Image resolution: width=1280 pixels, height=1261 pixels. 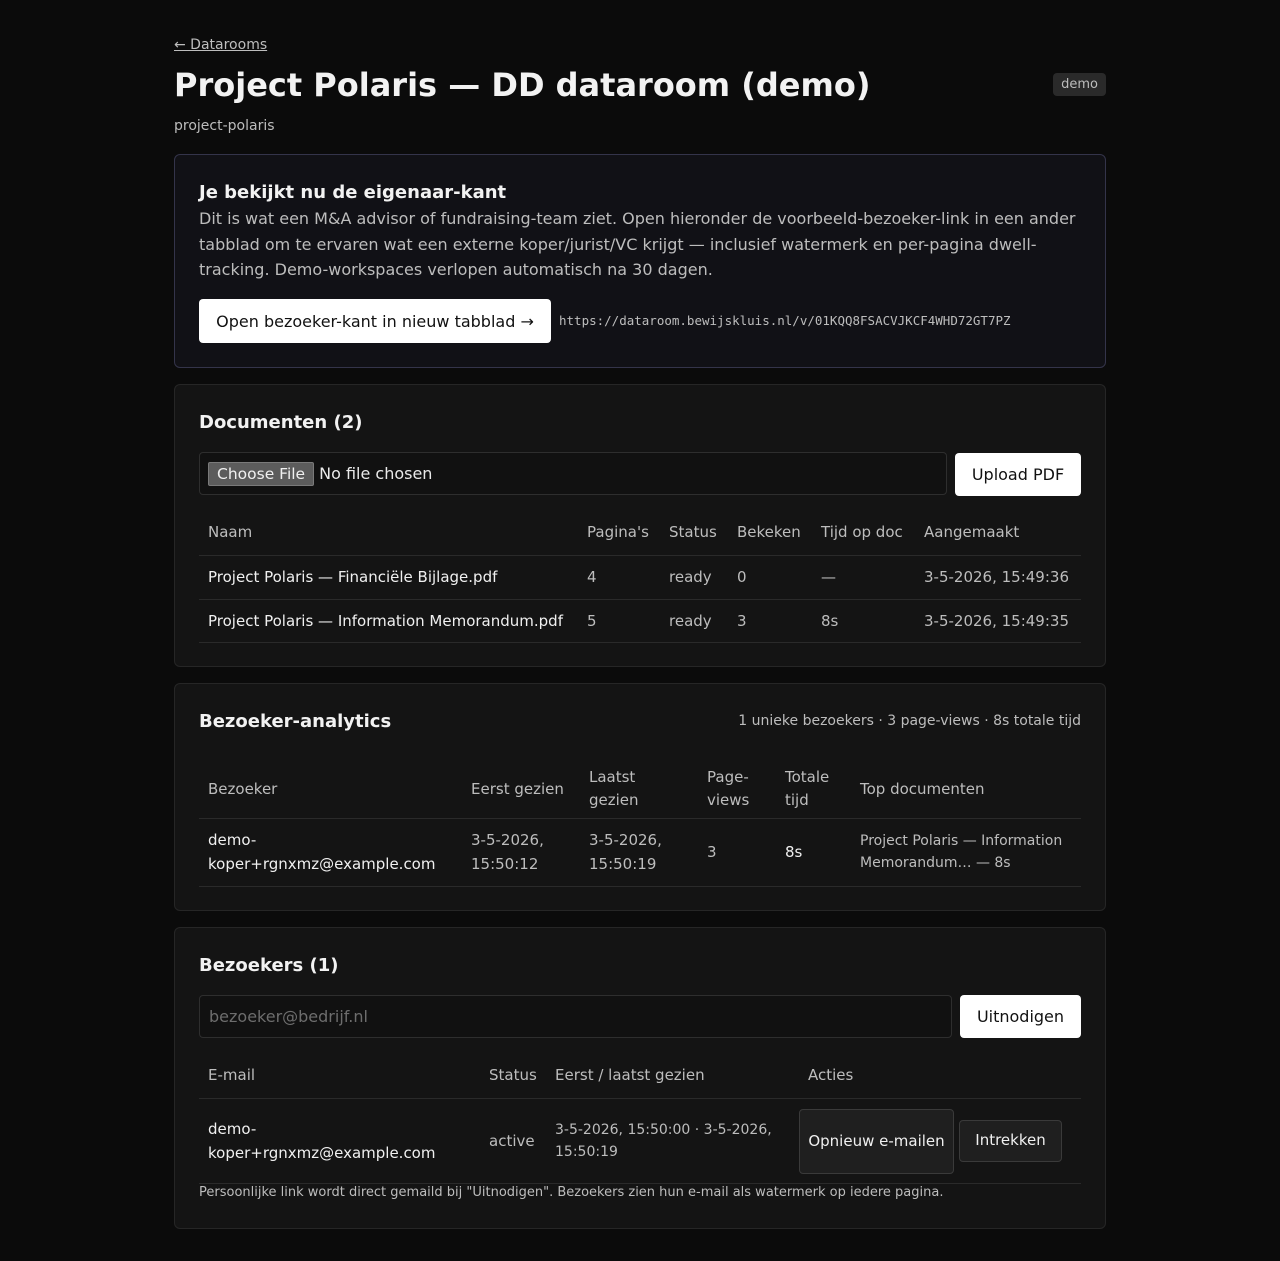 What do you see at coordinates (630, 1075) in the screenshot?
I see `column-header: Eerst / laatst gezien` at bounding box center [630, 1075].